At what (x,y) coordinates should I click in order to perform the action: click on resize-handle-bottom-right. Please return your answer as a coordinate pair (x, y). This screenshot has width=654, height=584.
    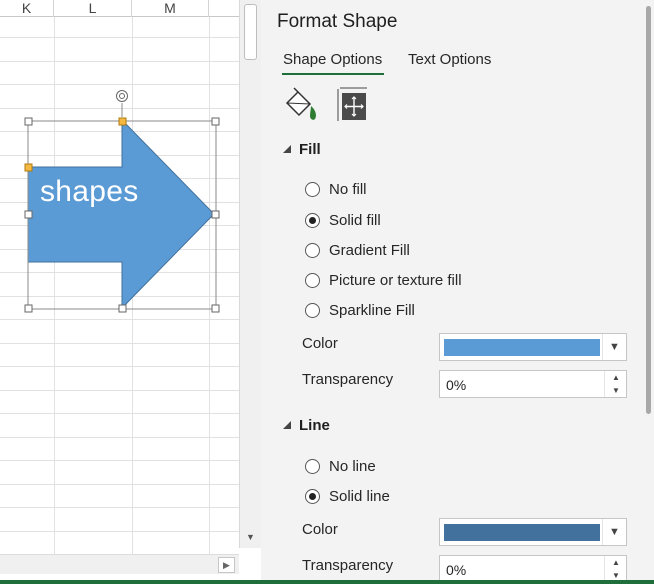
    Looking at the image, I should click on (215, 308).